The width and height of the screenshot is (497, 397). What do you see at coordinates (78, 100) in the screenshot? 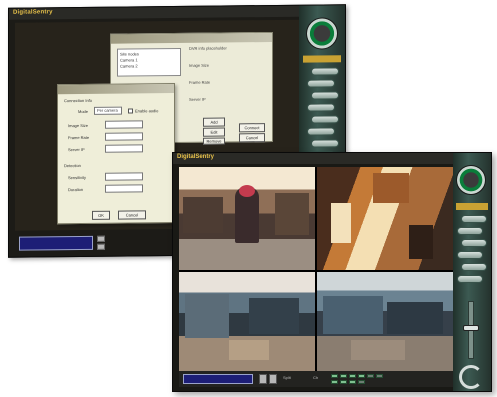
I see `connection-dialog-heading: Connection Info` at bounding box center [78, 100].